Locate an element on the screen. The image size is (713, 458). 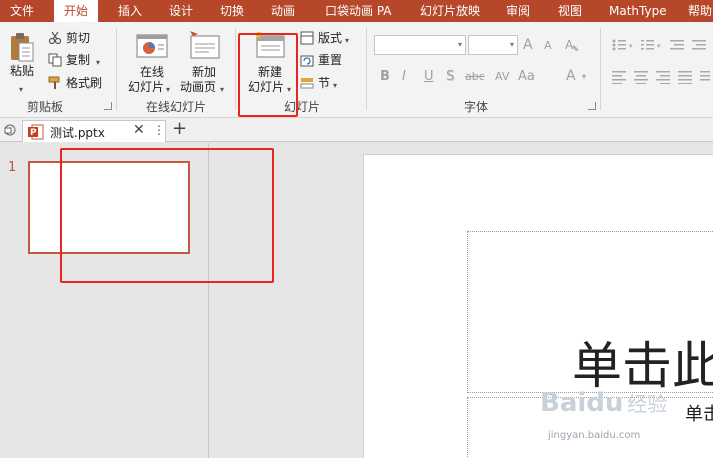
watermark-suffix: 经验 is located at coordinates (647, 404).